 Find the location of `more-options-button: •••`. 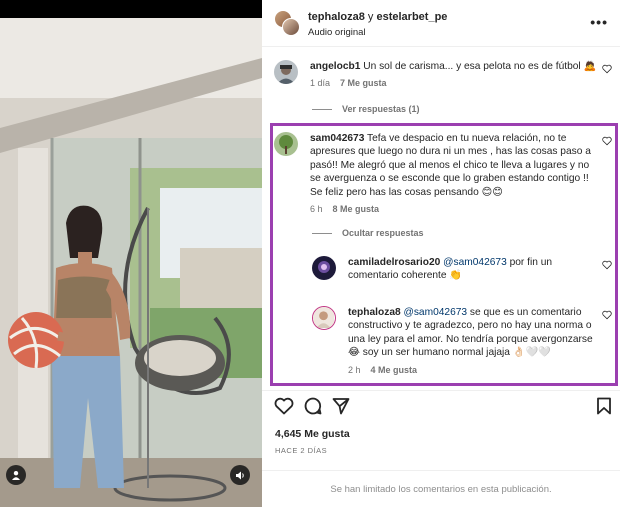

more-options-button: ••• is located at coordinates (599, 22).